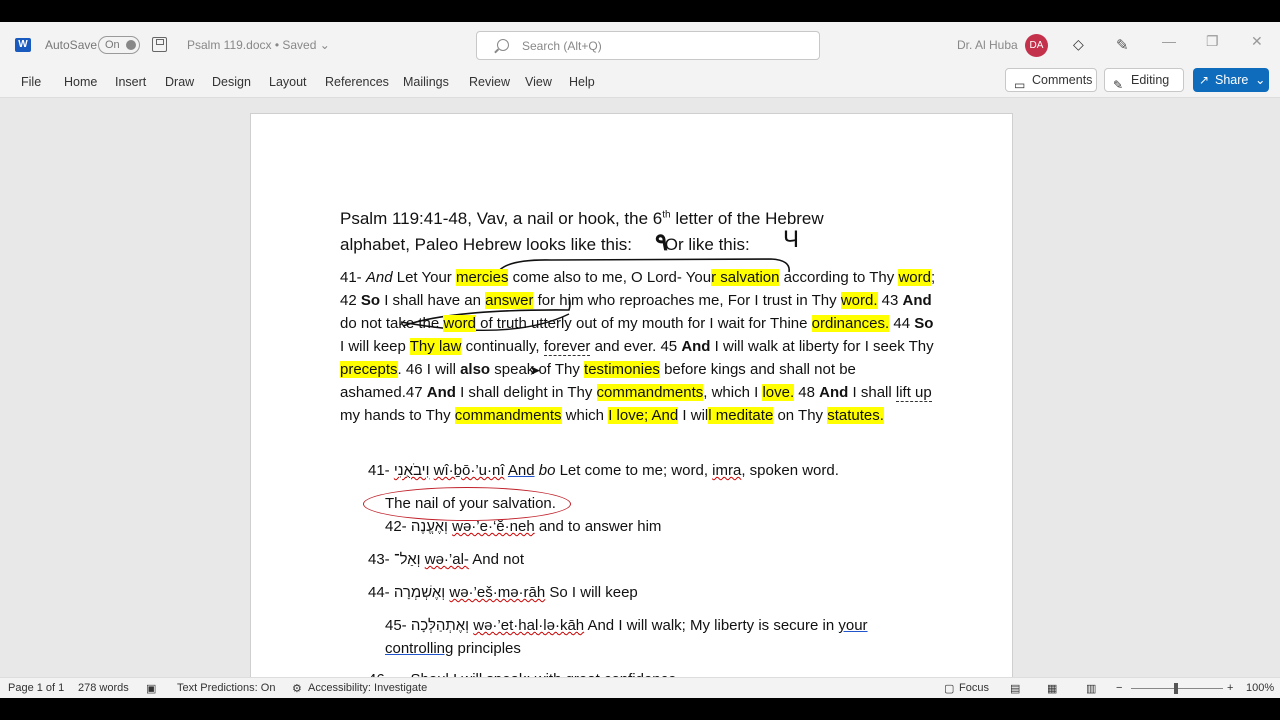 The image size is (1280, 720). I want to click on proofing-icon: ▣, so click(151, 688).